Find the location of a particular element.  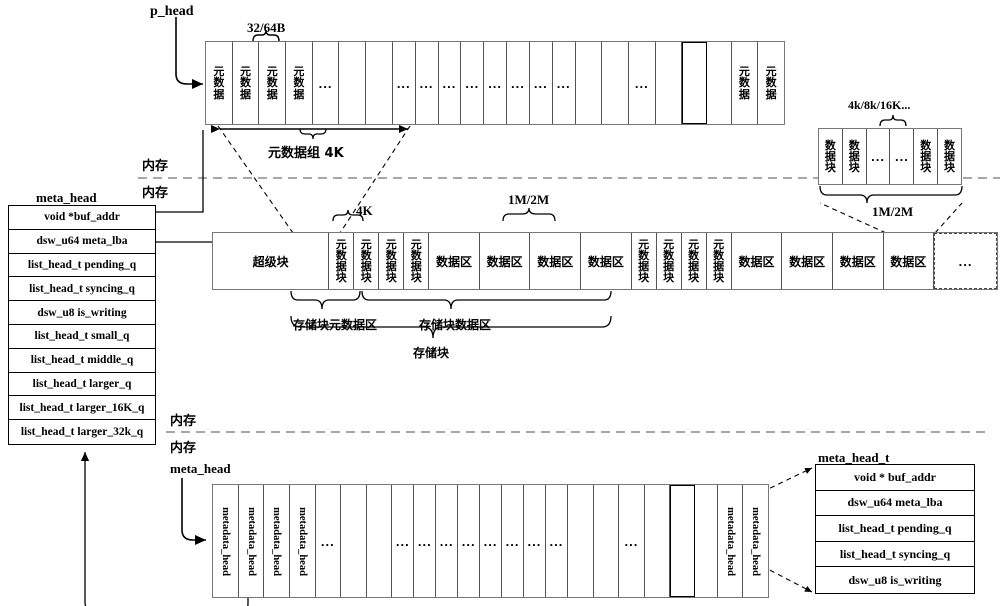

struct-field-row: list_head_t larger_32k_q is located at coordinates (82, 432).